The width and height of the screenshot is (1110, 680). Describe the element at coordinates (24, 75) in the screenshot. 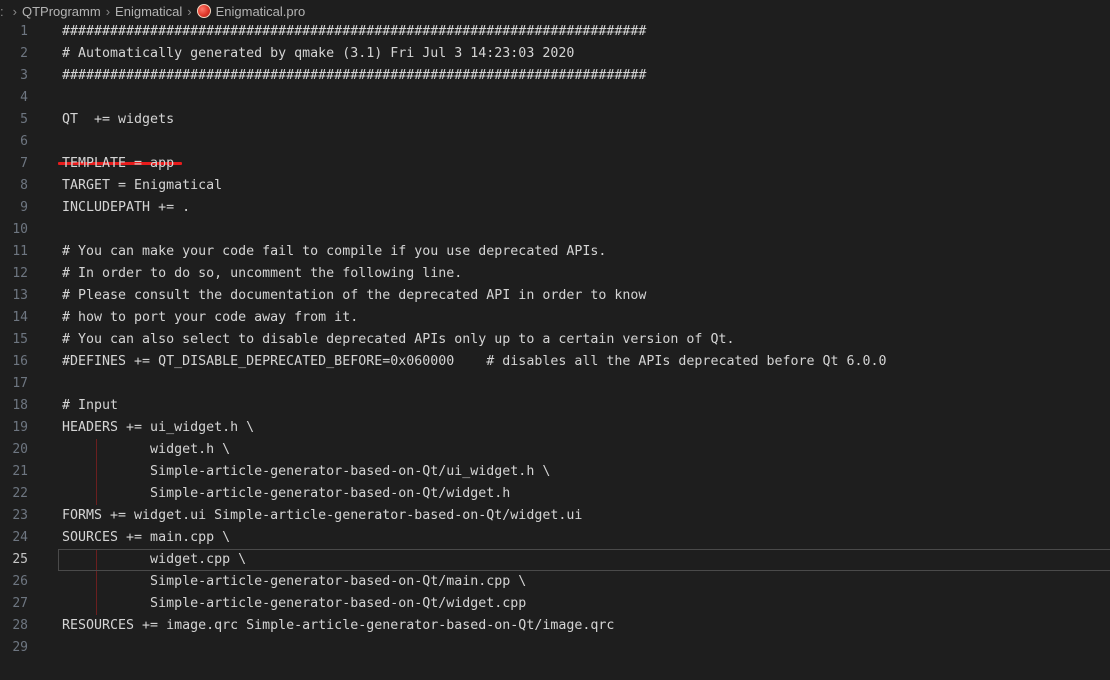

I see `line-number: 3` at that location.